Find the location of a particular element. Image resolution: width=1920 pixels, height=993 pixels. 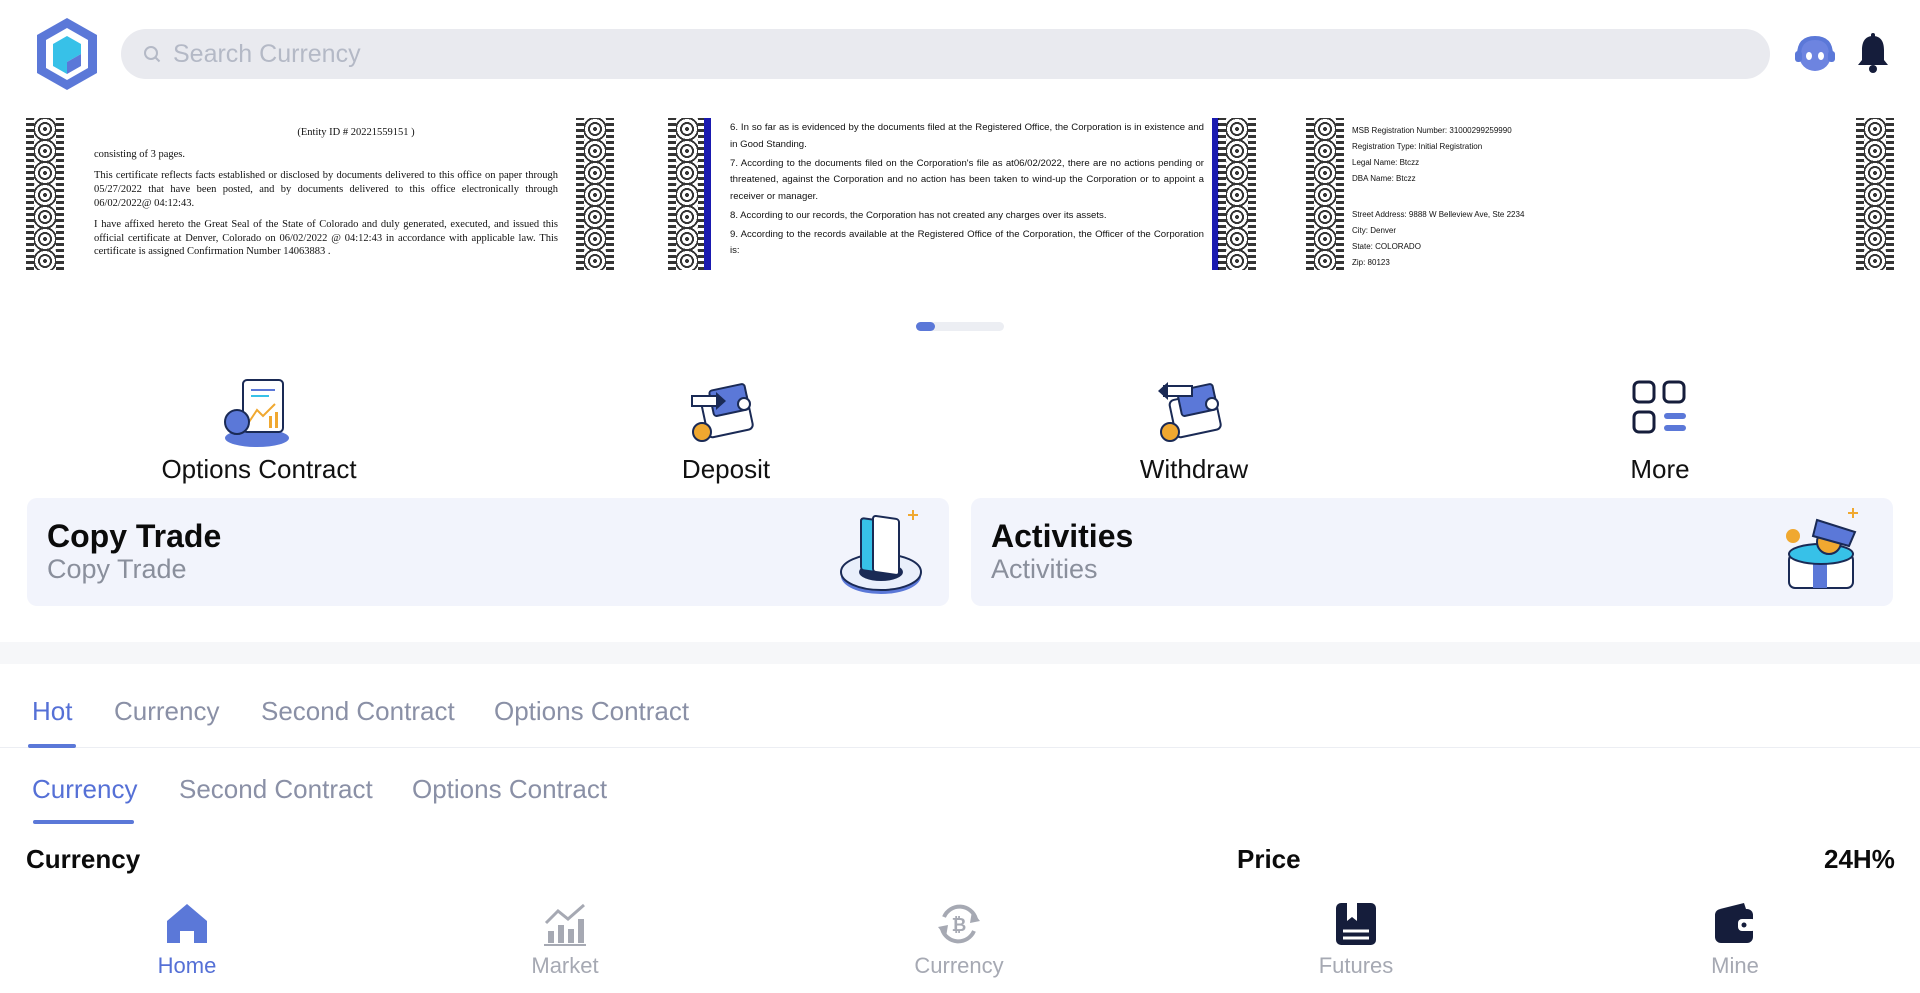

header is located at coordinates (960, 55).